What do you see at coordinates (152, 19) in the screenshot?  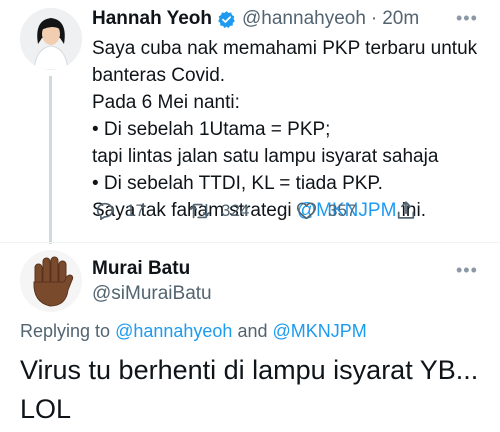 I see `author-name: Hannah Yeoh` at bounding box center [152, 19].